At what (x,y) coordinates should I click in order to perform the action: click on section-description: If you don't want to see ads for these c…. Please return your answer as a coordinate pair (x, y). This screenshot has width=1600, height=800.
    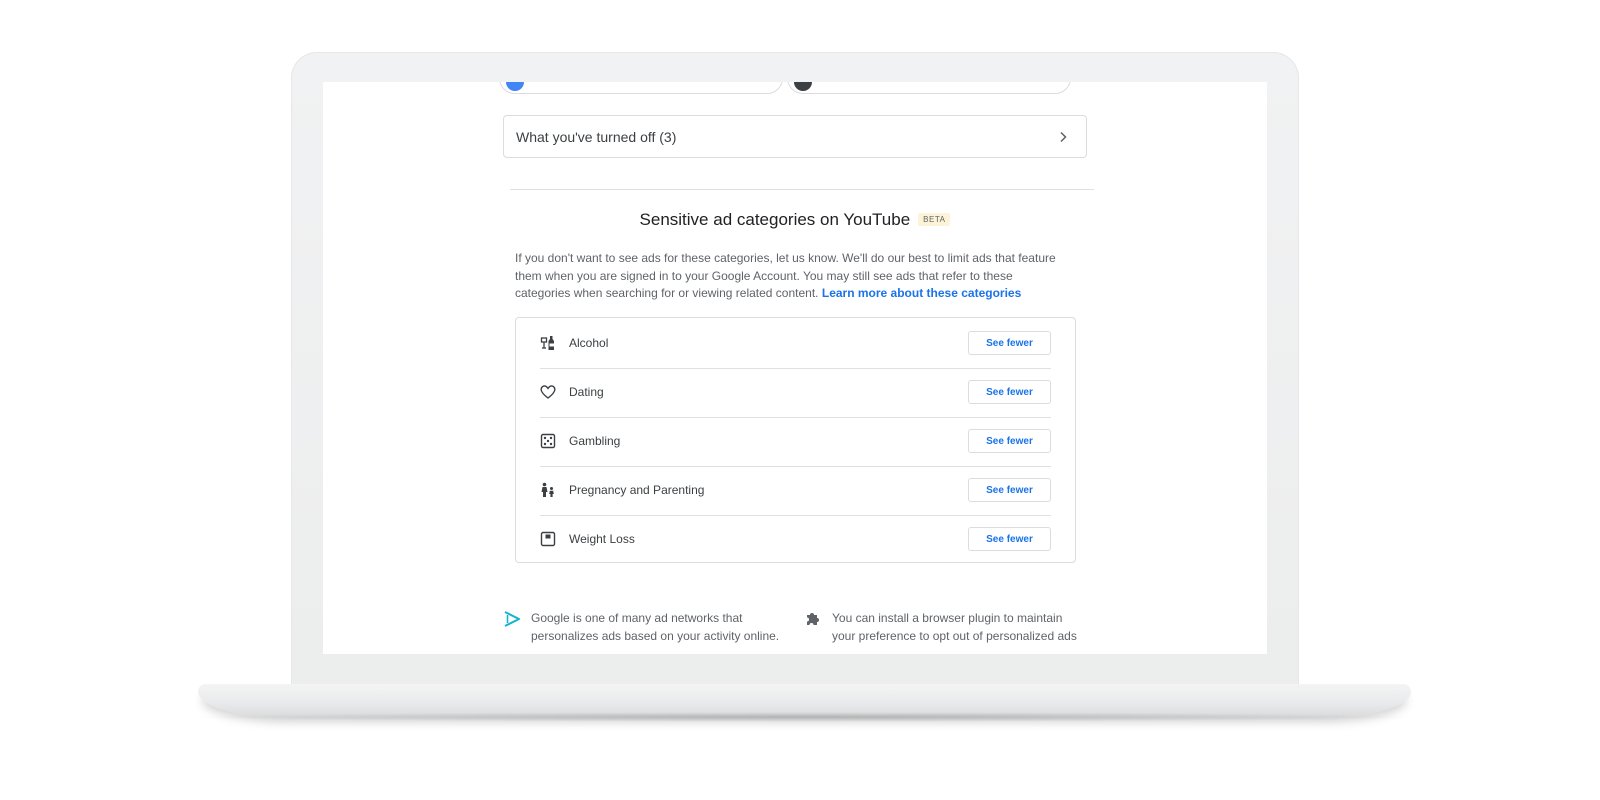
    Looking at the image, I should click on (790, 276).